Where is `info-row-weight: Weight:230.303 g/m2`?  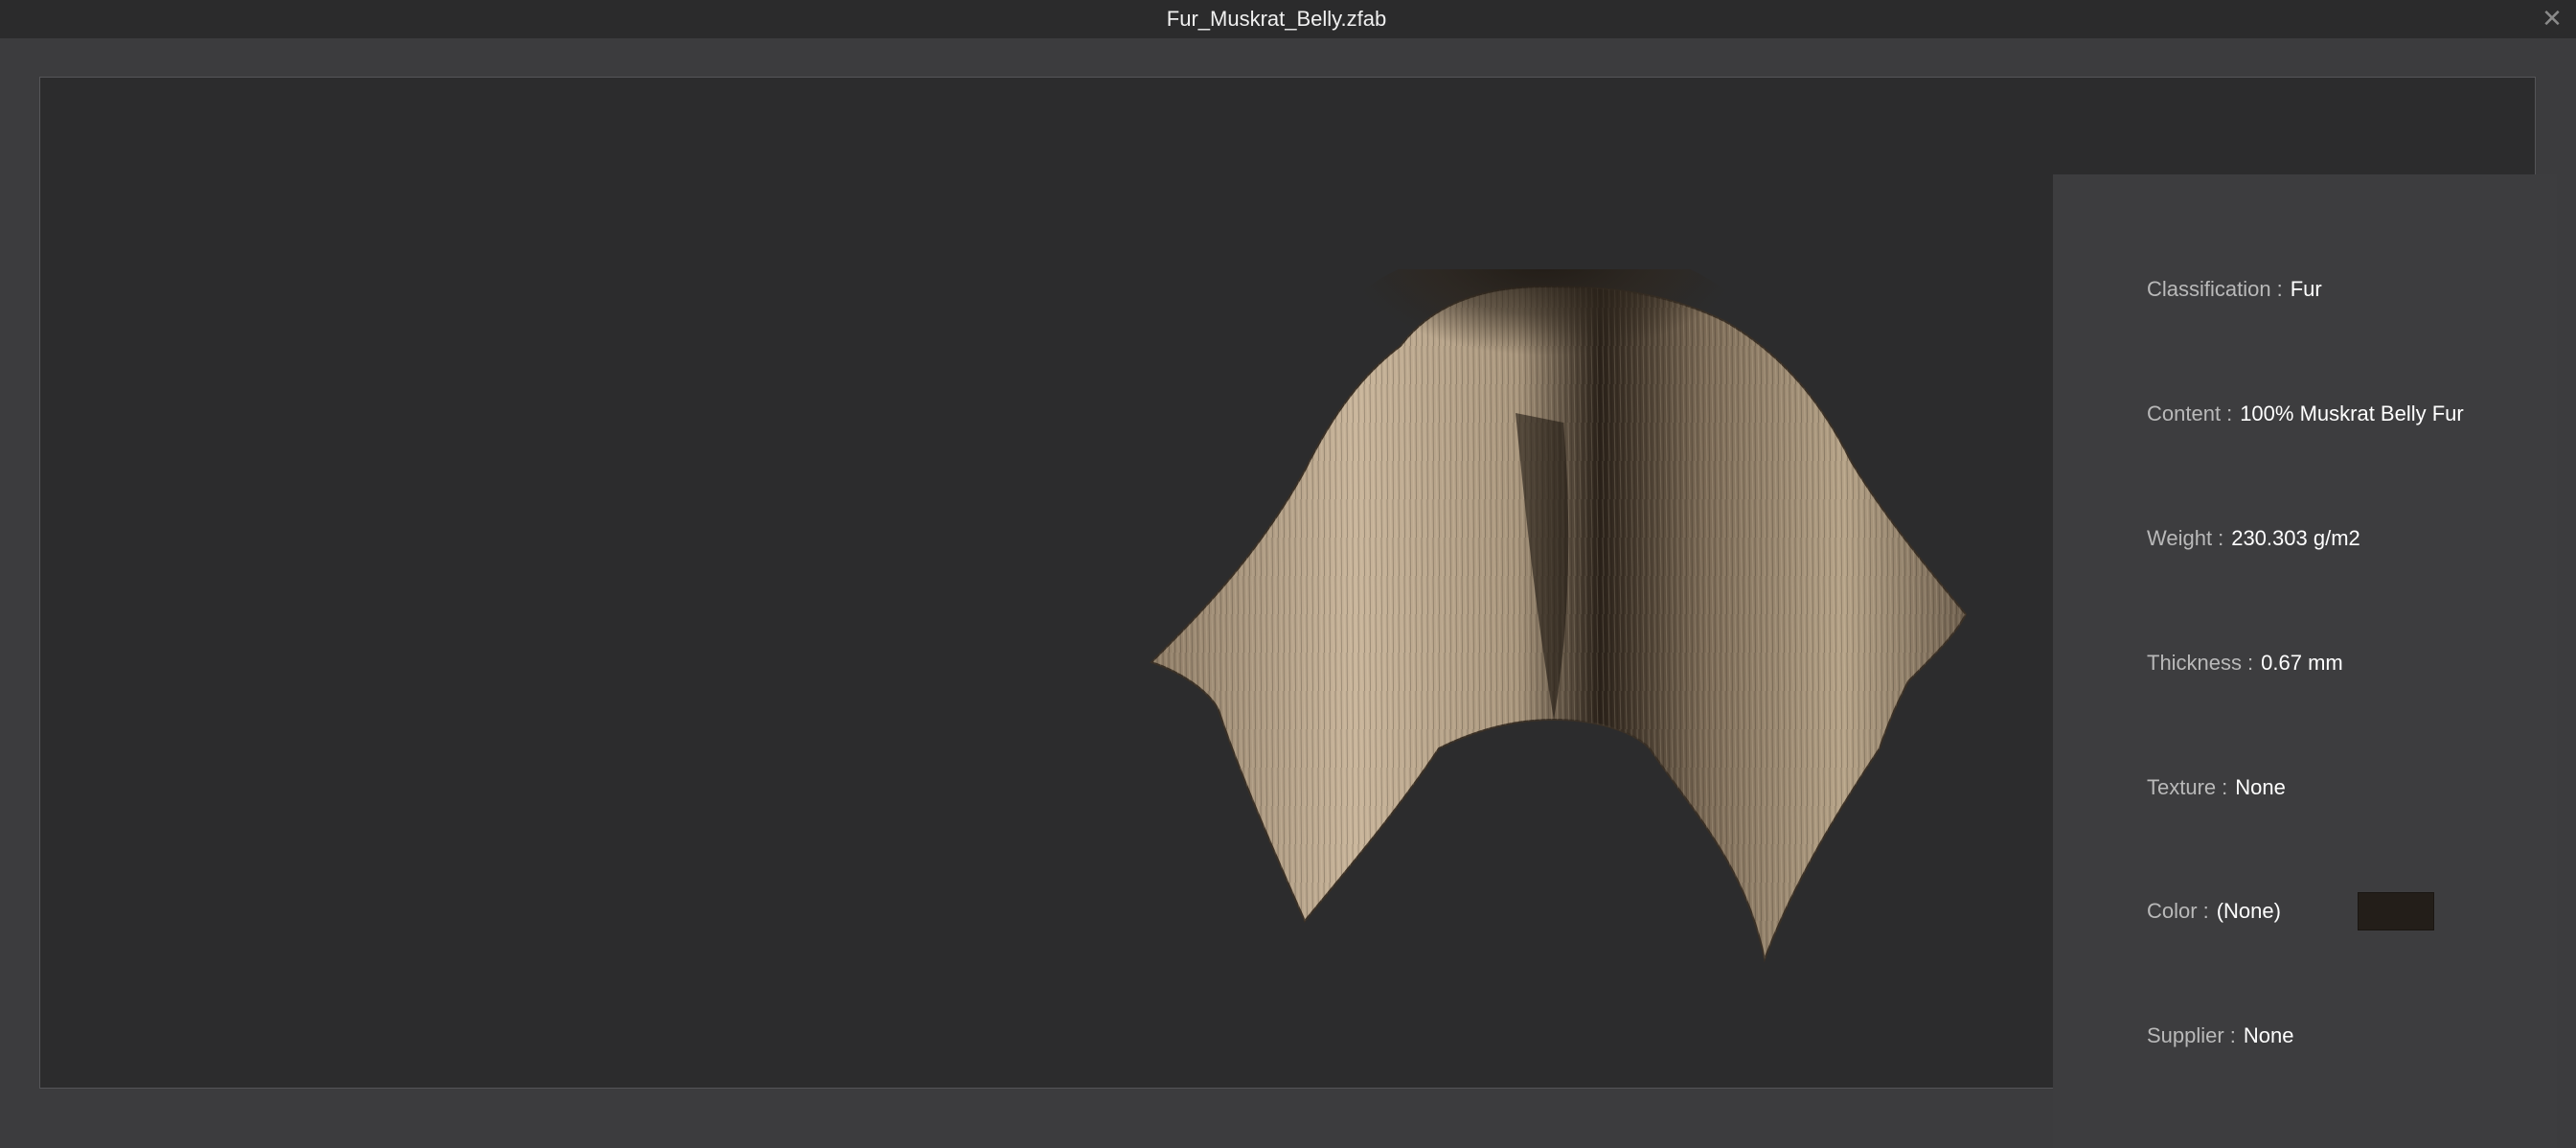 info-row-weight: Weight:230.303 g/m2 is located at coordinates (2253, 538).